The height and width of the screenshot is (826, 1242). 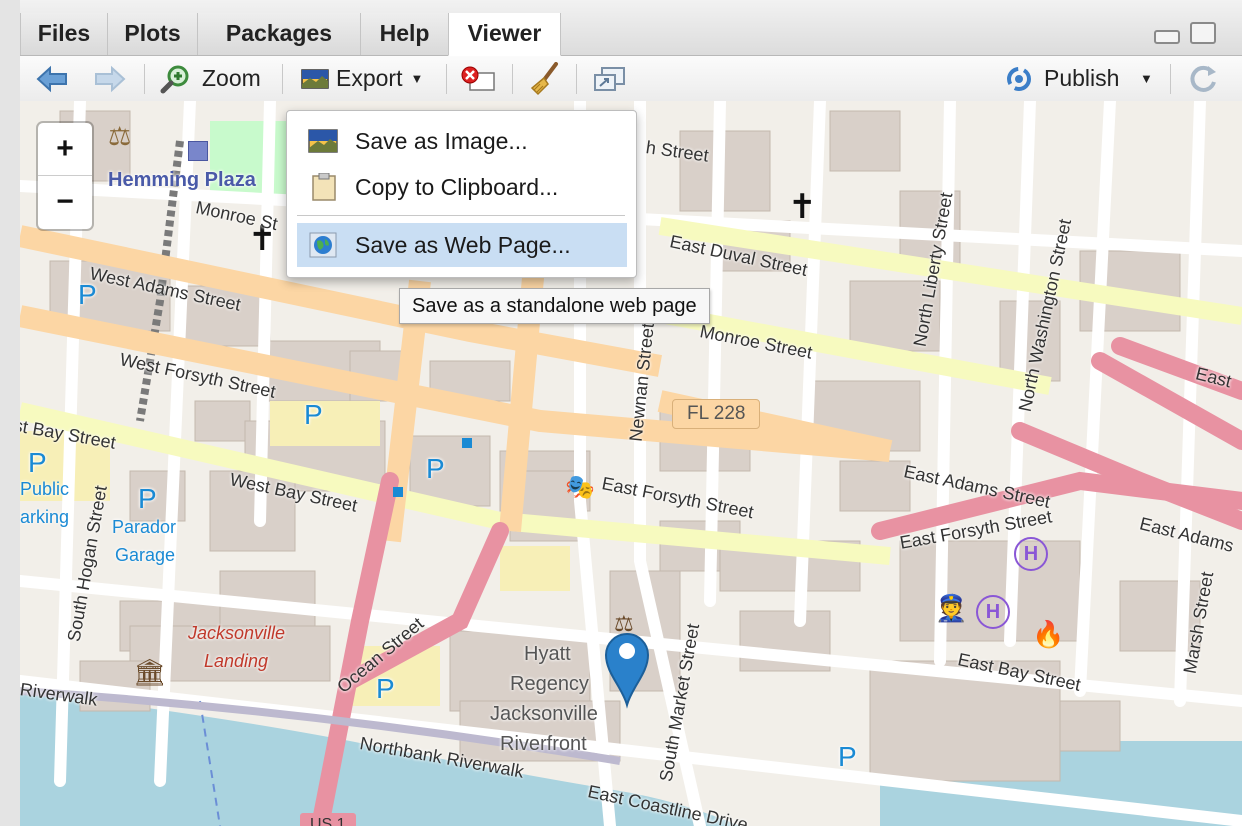 What do you see at coordinates (547, 654) in the screenshot?
I see `hyatt-label: Hyatt` at bounding box center [547, 654].